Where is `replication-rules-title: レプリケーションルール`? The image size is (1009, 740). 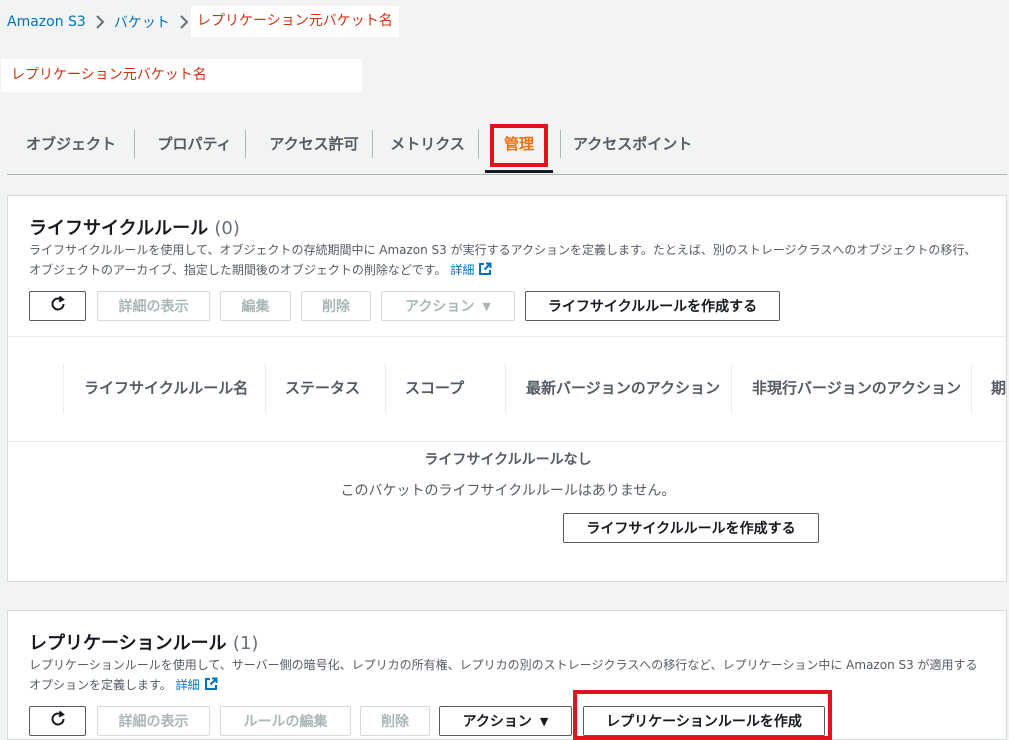 replication-rules-title: レプリケーションルール is located at coordinates (128, 643).